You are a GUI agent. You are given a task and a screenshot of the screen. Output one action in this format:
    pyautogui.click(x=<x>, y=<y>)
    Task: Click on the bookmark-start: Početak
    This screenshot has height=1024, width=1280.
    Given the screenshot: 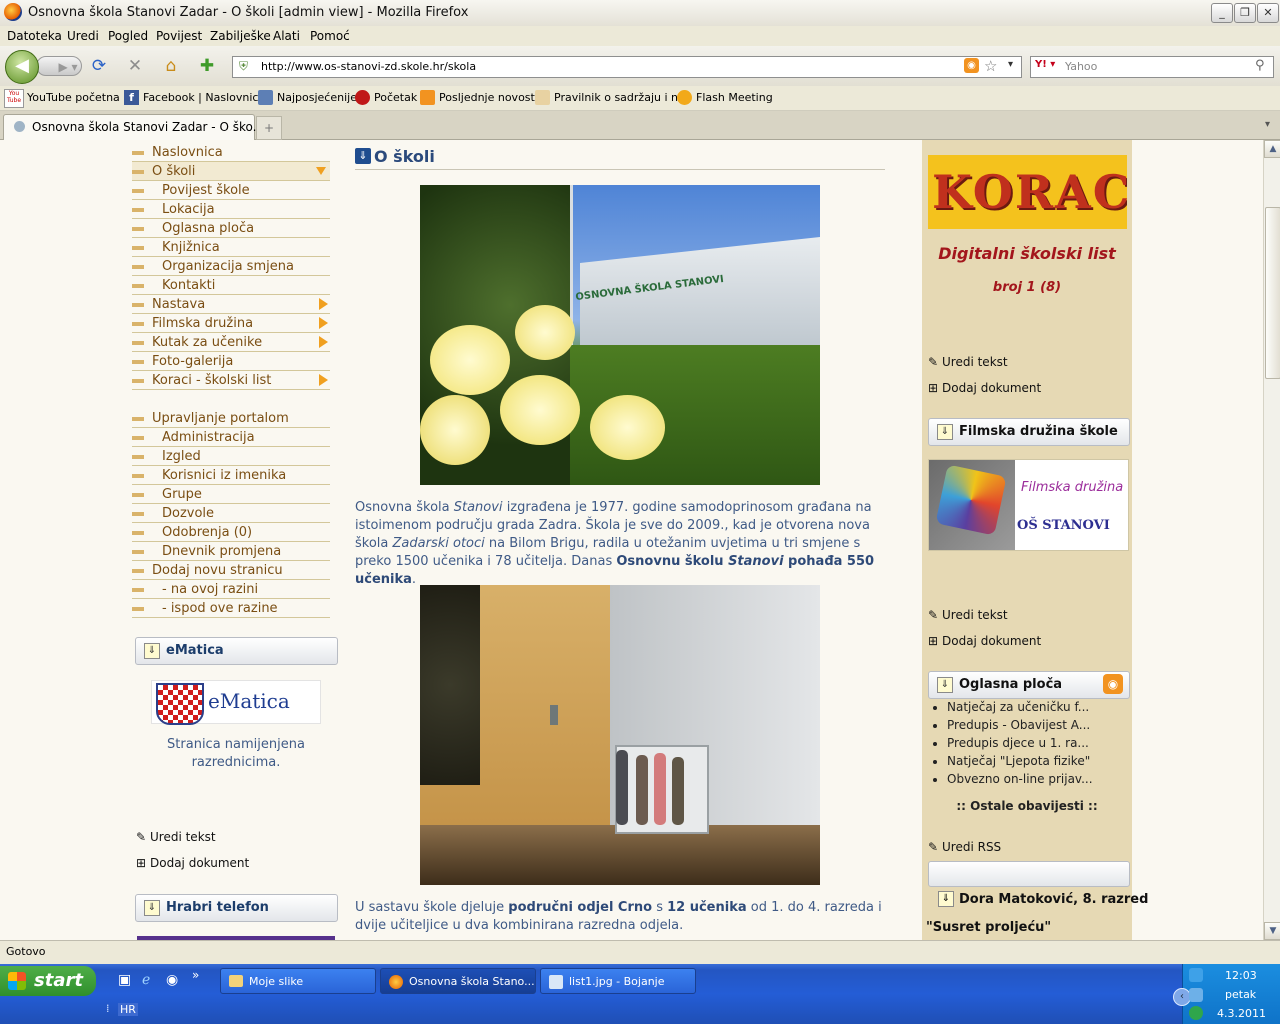 What is the action you would take?
    pyautogui.click(x=395, y=97)
    